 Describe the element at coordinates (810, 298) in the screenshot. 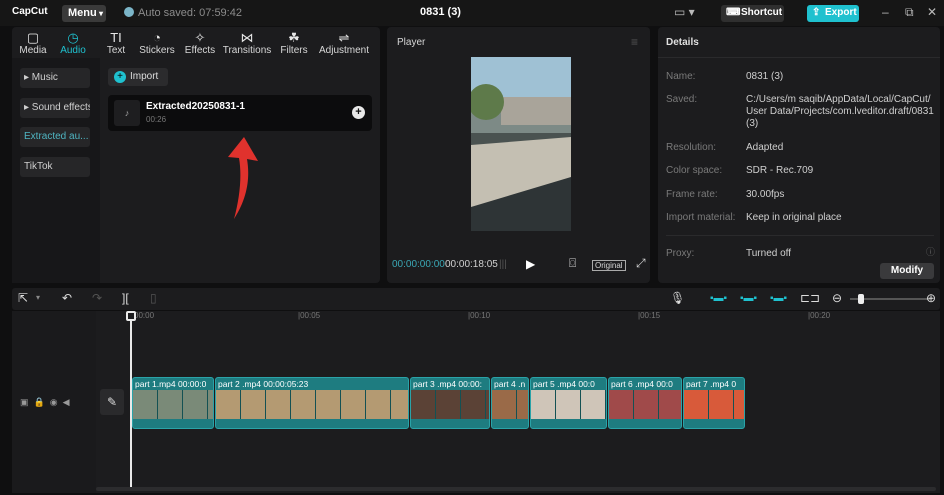

I see `preview-axis-icon: ⊏⊐` at that location.